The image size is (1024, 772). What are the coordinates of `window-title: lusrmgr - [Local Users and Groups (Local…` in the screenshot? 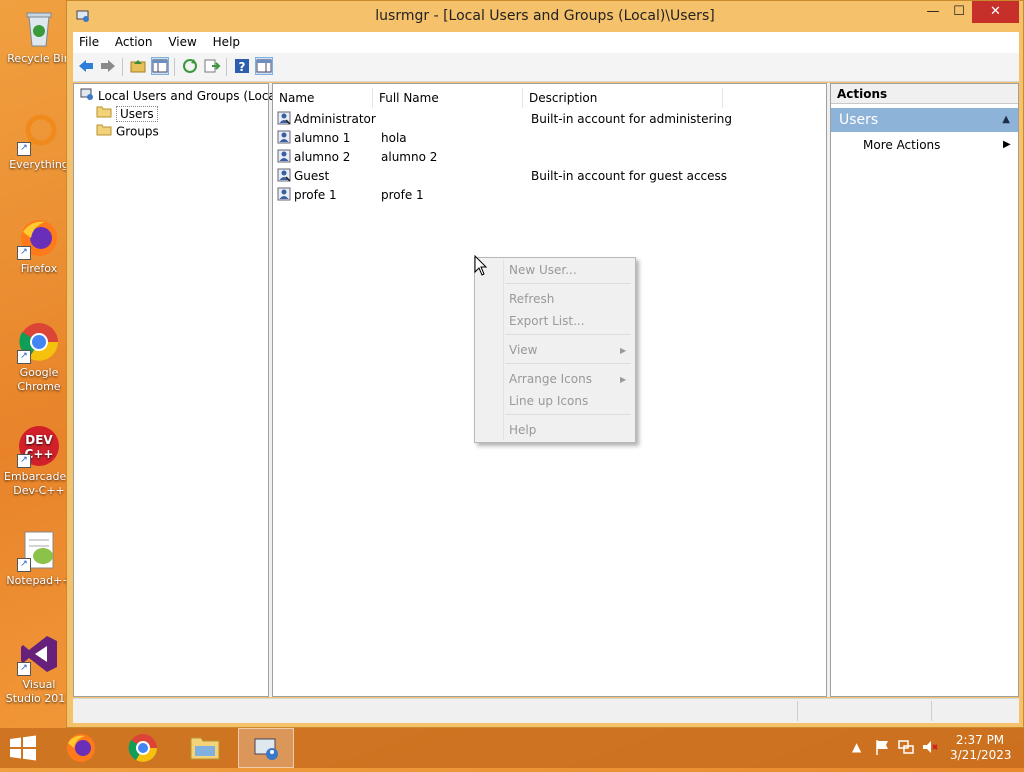 It's located at (545, 16).